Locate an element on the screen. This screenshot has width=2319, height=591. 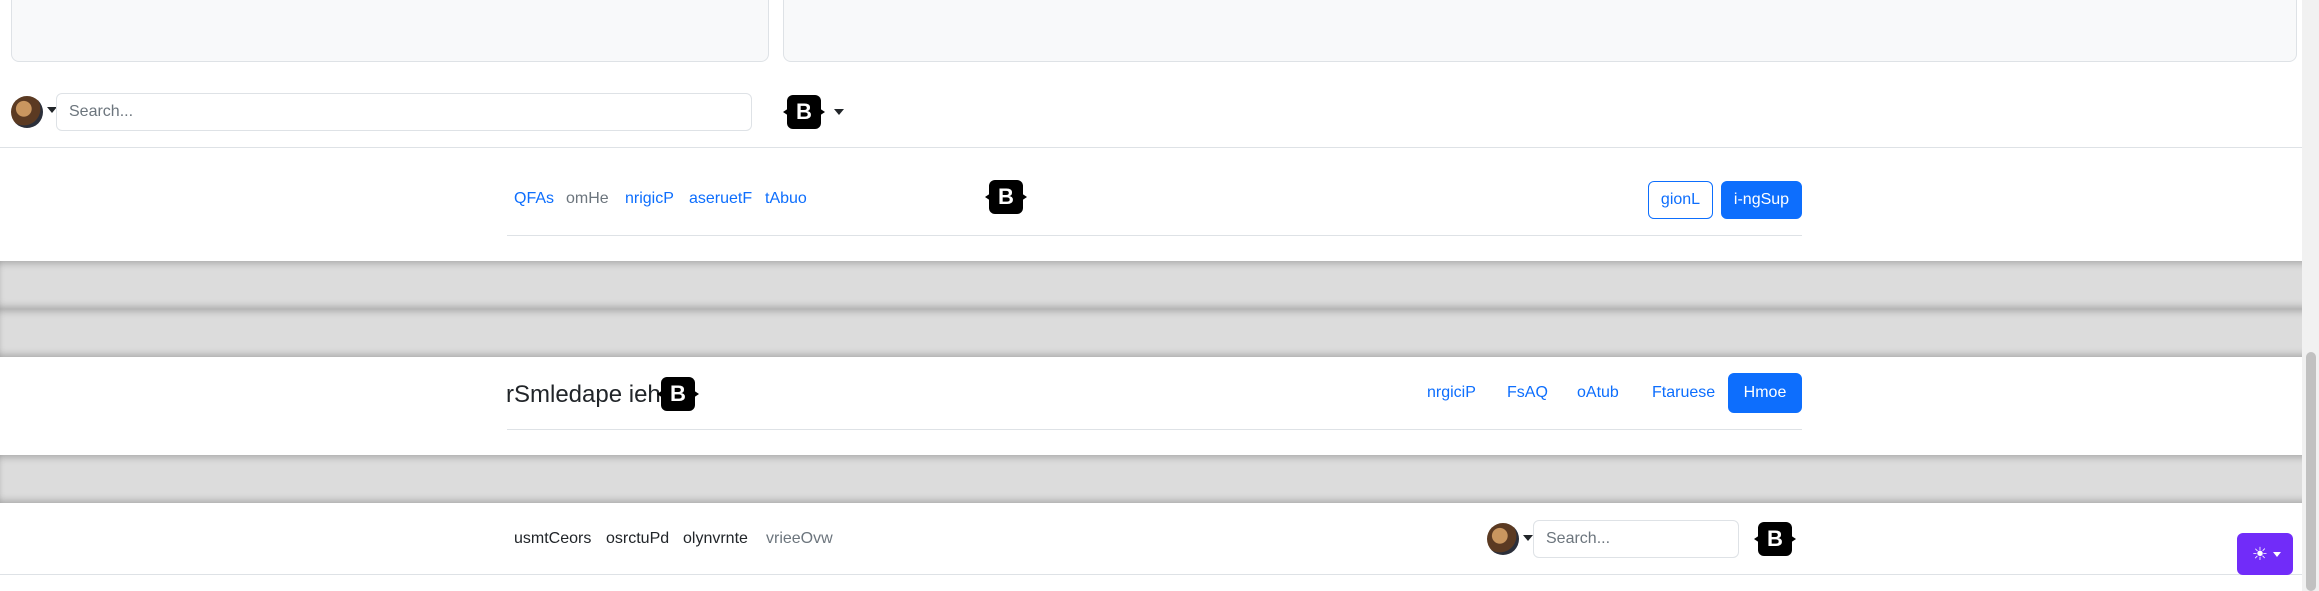
home-button: Hmoe is located at coordinates (1765, 393).